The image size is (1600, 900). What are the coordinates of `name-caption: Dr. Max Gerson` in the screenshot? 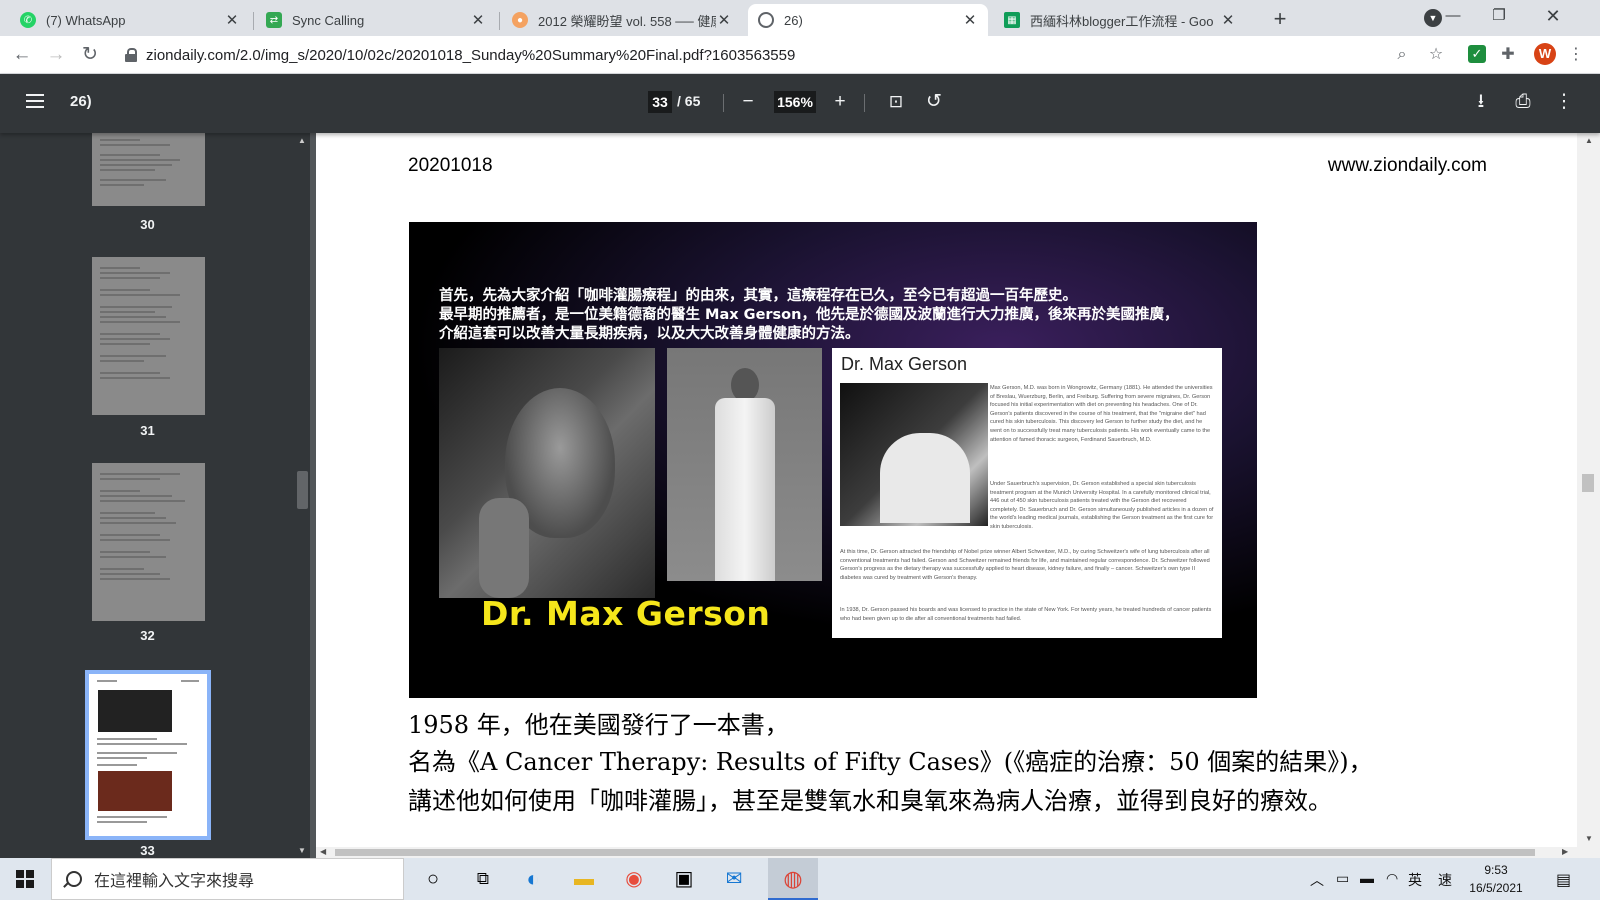 It's located at (626, 613).